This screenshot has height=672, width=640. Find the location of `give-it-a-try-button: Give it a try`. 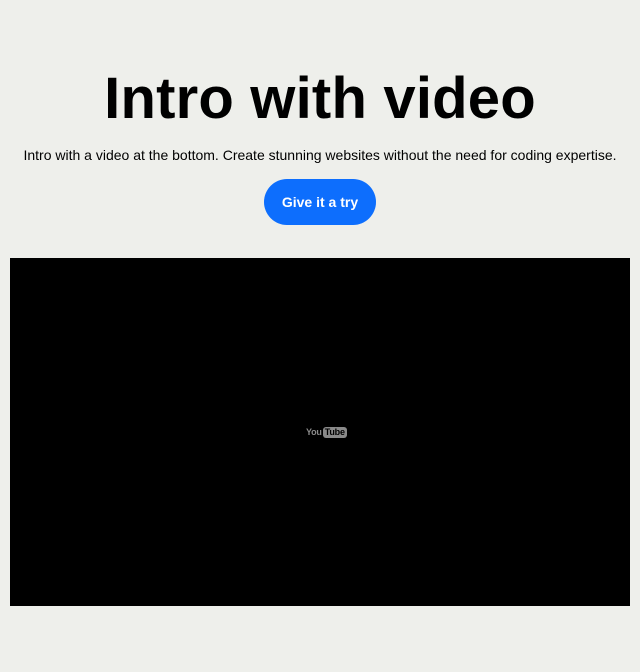

give-it-a-try-button: Give it a try is located at coordinates (320, 202).